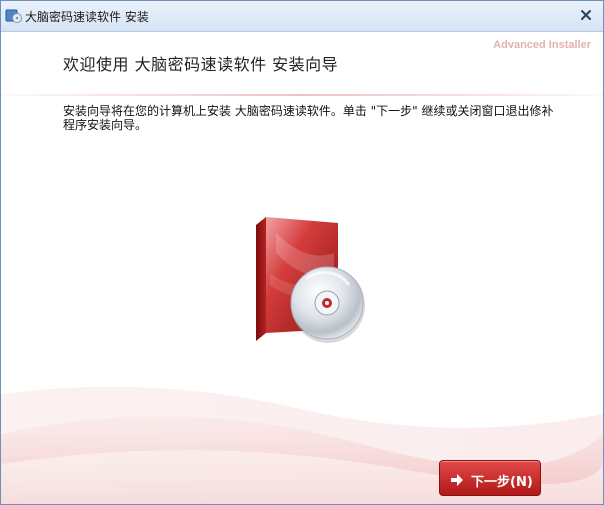 Image resolution: width=604 pixels, height=505 pixels. Describe the element at coordinates (308, 279) in the screenshot. I see `software-box-cd-icon` at that location.